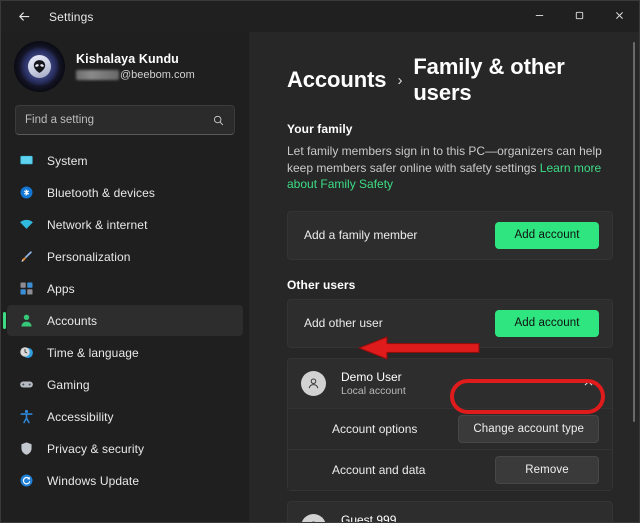 This screenshot has width=640, height=523. What do you see at coordinates (321, 284) in the screenshot?
I see `other-users-heading: Other users` at bounding box center [321, 284].